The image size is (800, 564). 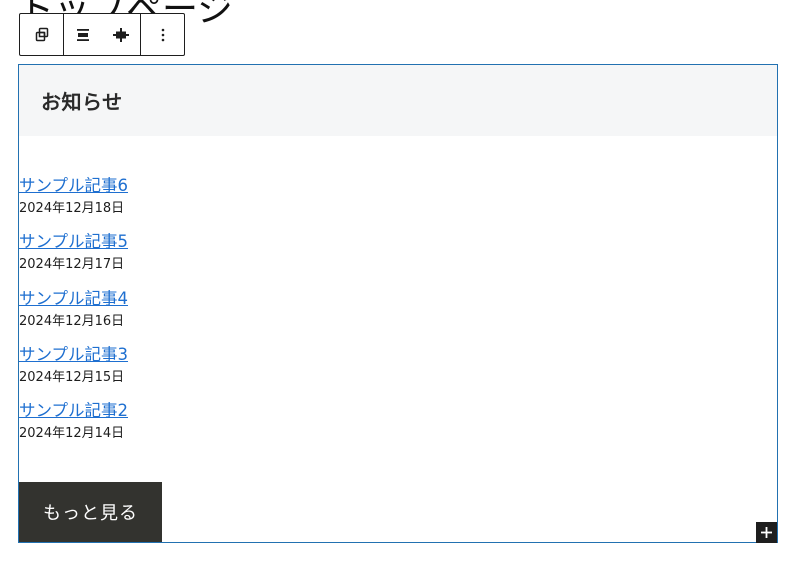 I want to click on post-date: 2024年12月14日, so click(x=72, y=433).